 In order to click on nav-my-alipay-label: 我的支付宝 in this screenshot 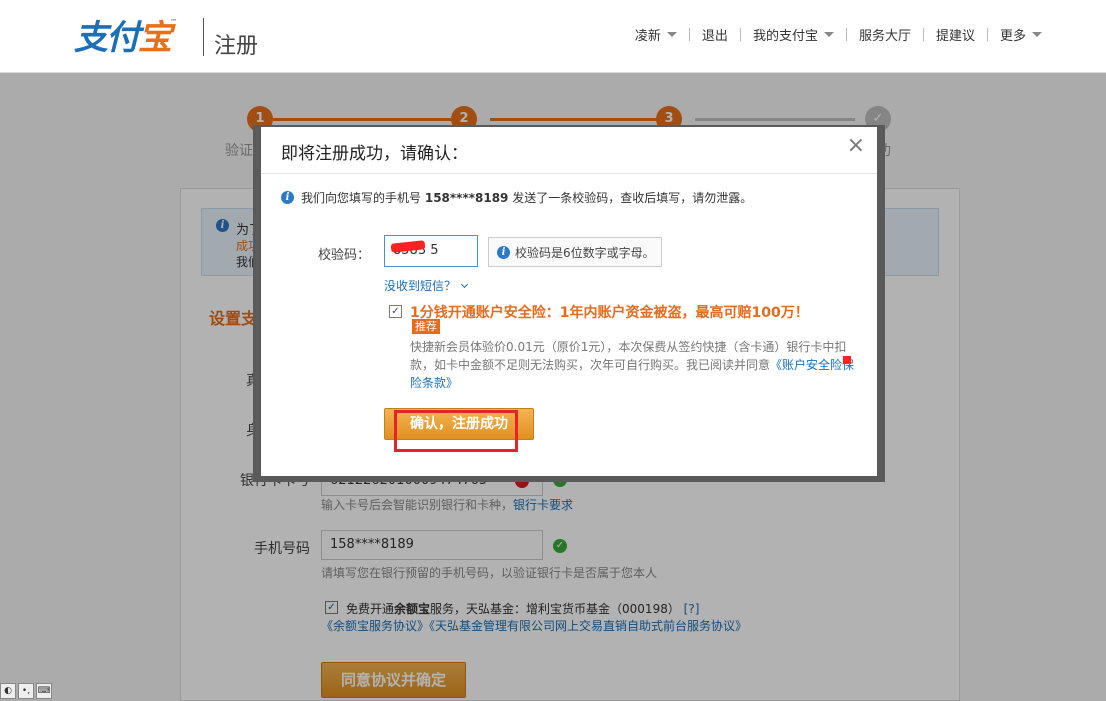, I will do `click(785, 36)`.